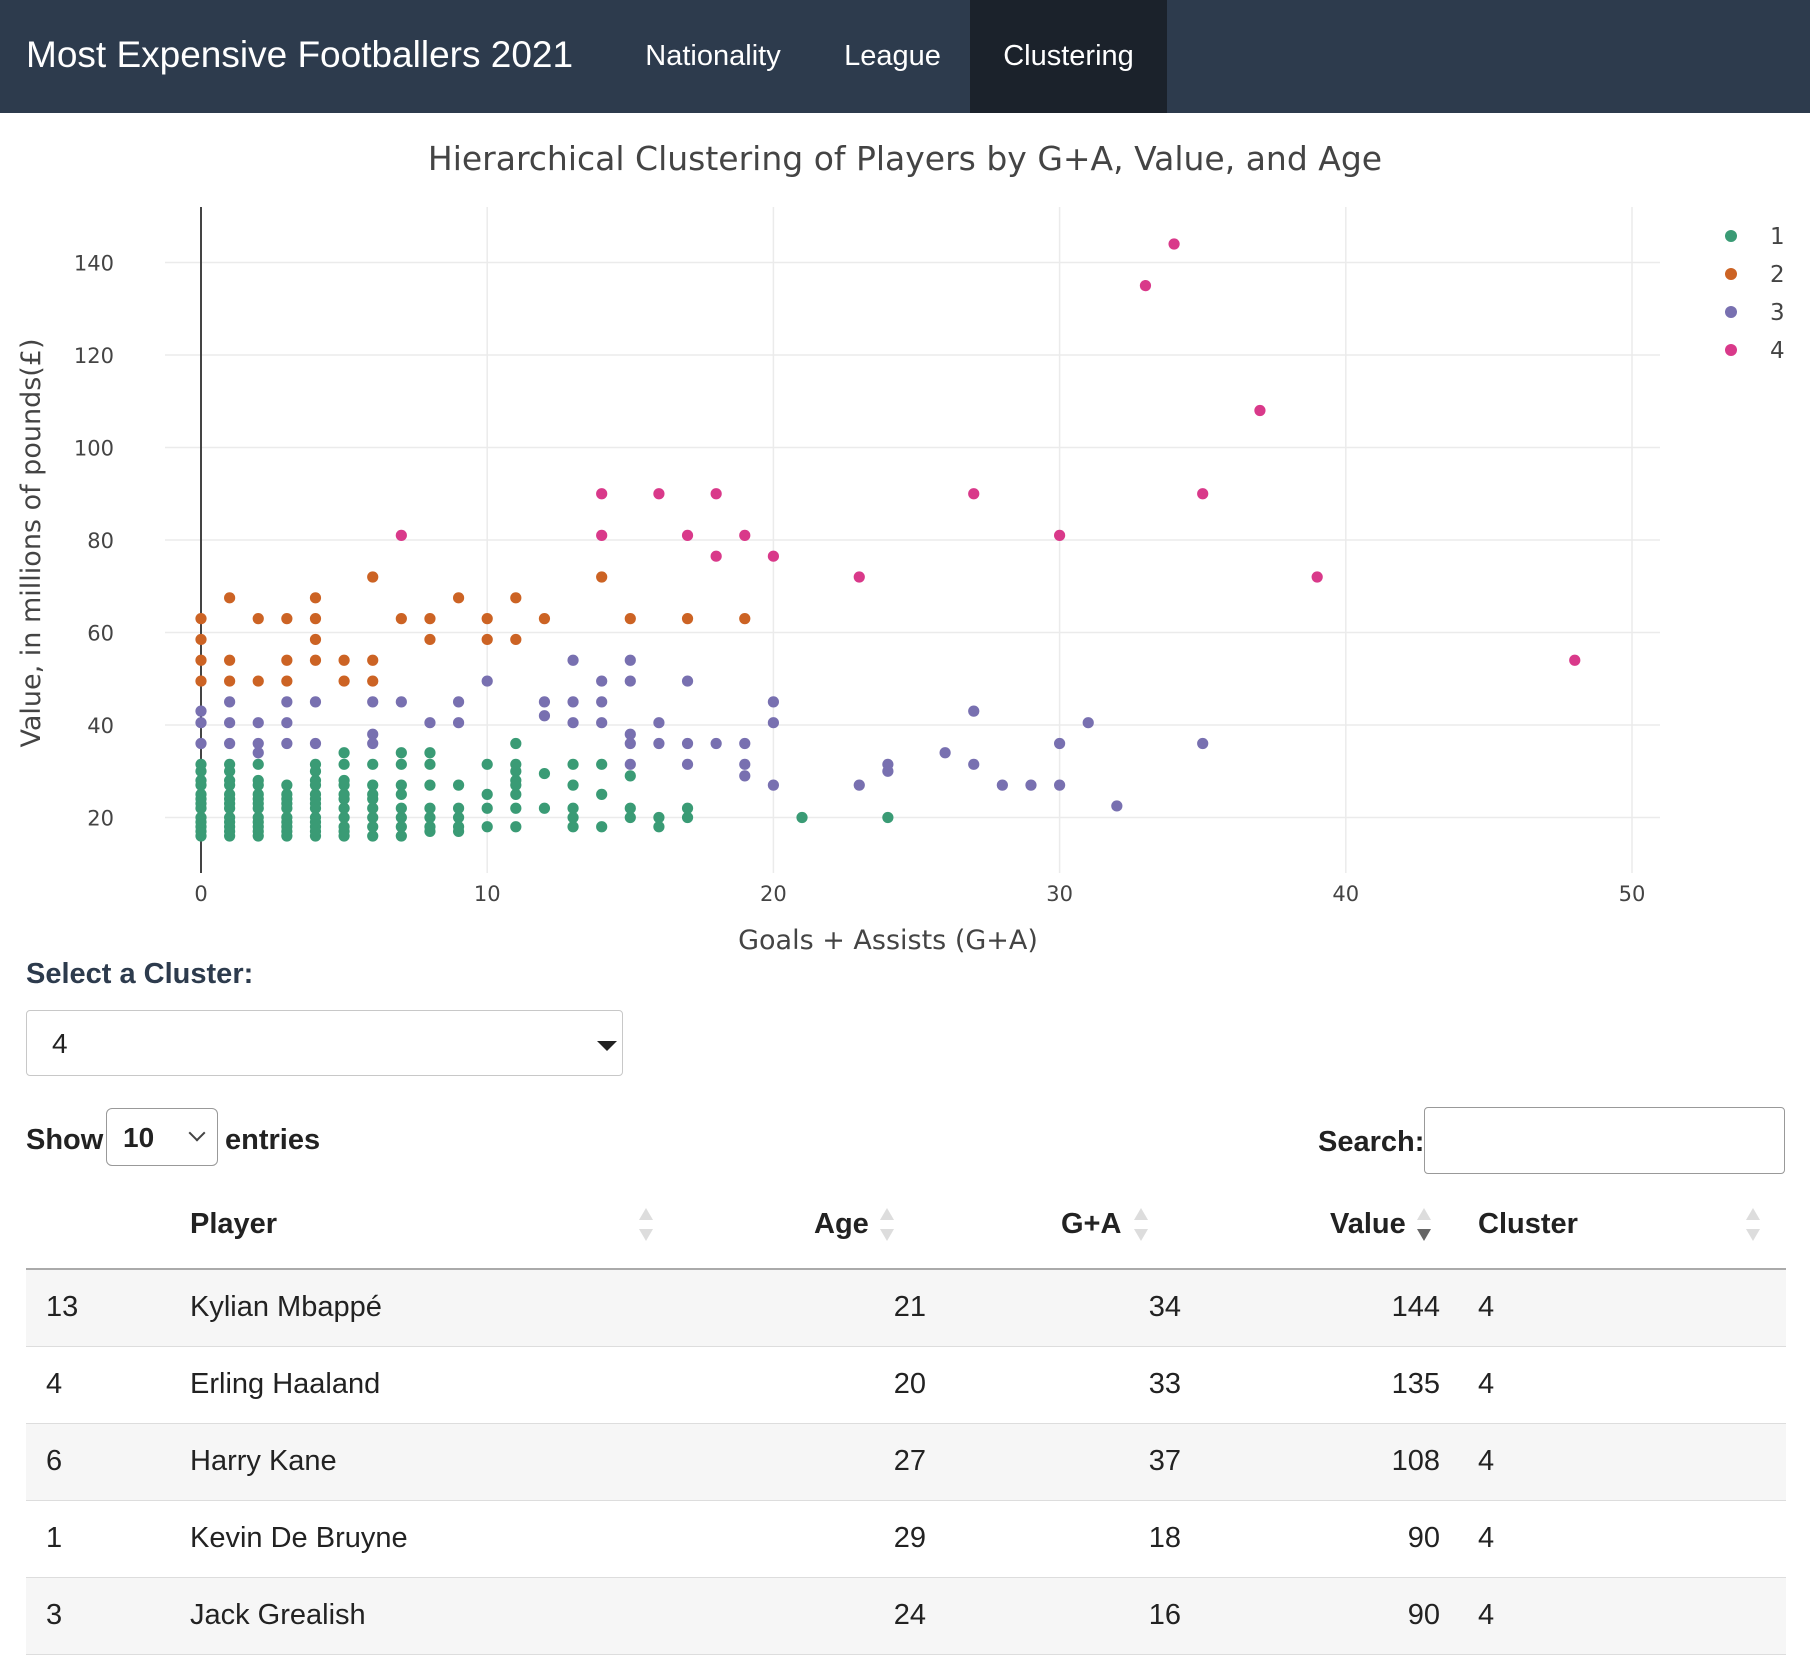 The width and height of the screenshot is (1810, 1656). I want to click on cluster-select: 4, so click(324, 1043).